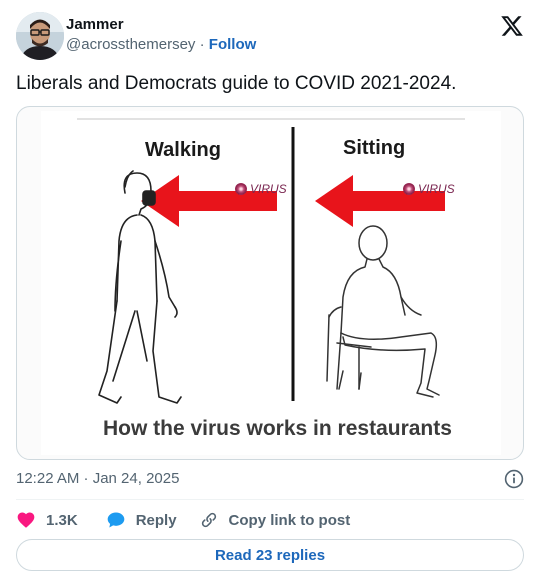 Image resolution: width=540 pixels, height=586 pixels. I want to click on action-bar: 1.3K Reply Copy link to post, so click(183, 520).